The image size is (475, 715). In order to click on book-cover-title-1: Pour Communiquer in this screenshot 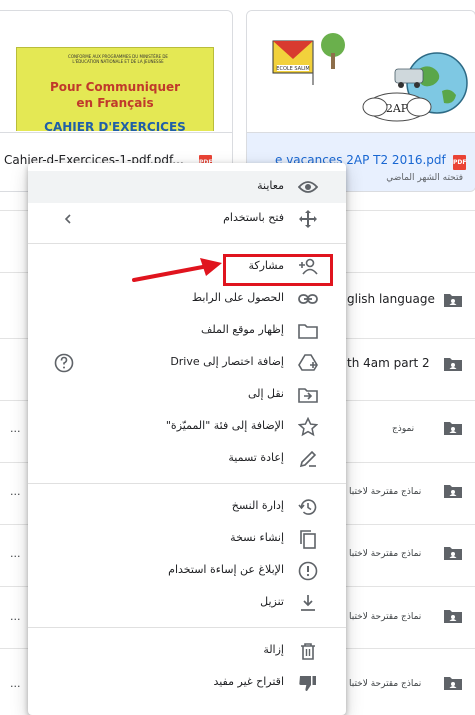, I will do `click(115, 87)`.